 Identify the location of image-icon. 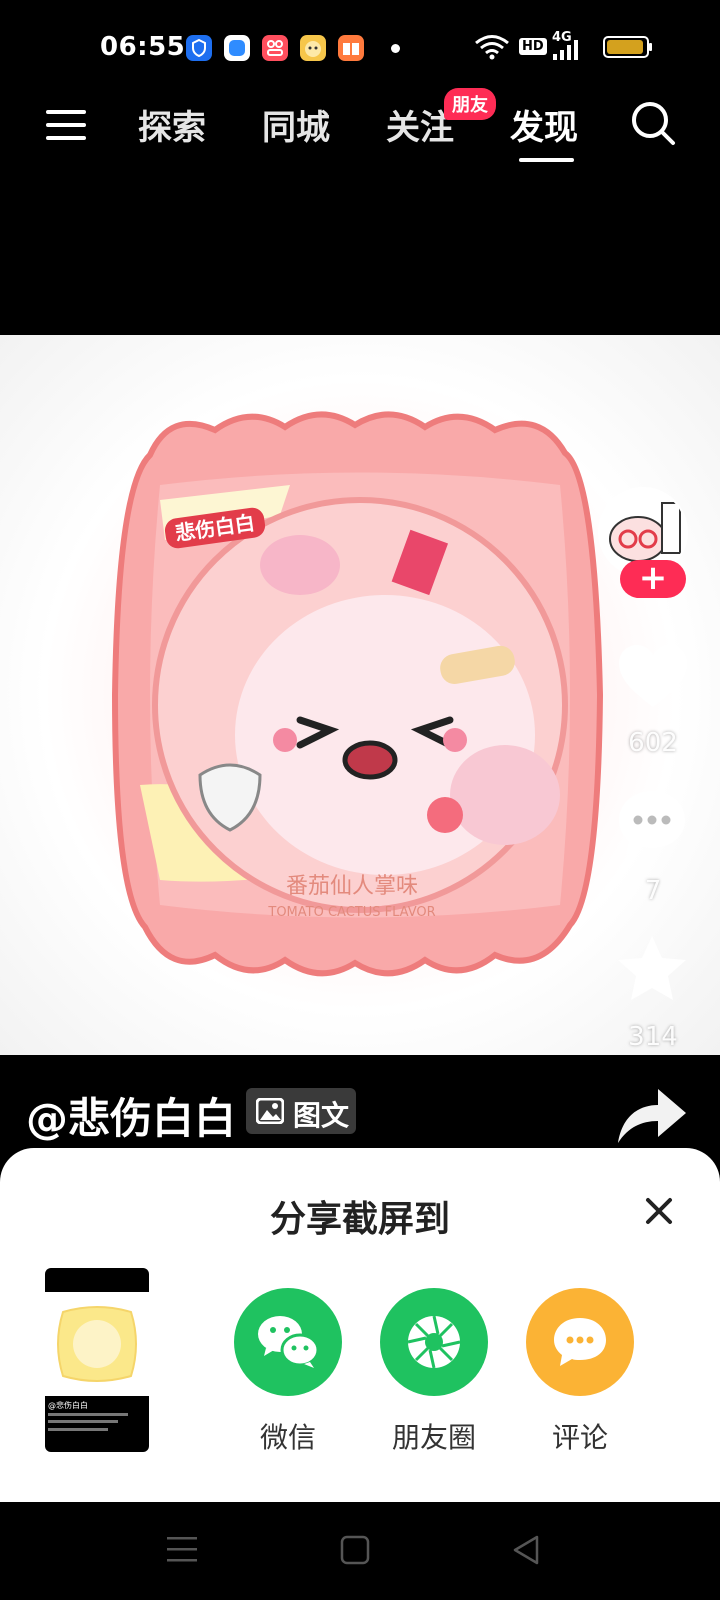
(270, 1112).